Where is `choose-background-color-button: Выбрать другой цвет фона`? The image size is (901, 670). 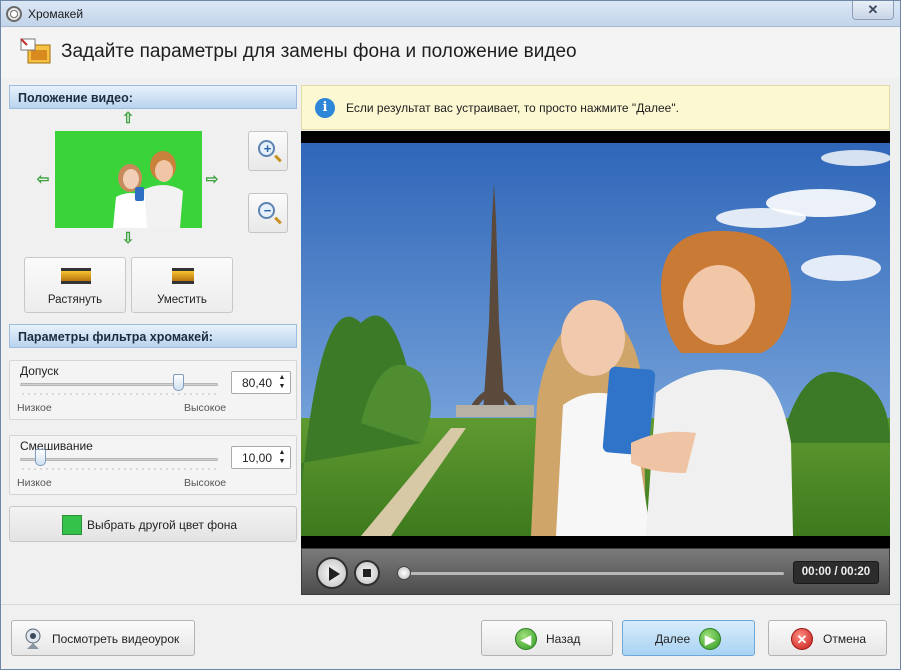
choose-background-color-button: Выбрать другой цвет фона is located at coordinates (153, 524).